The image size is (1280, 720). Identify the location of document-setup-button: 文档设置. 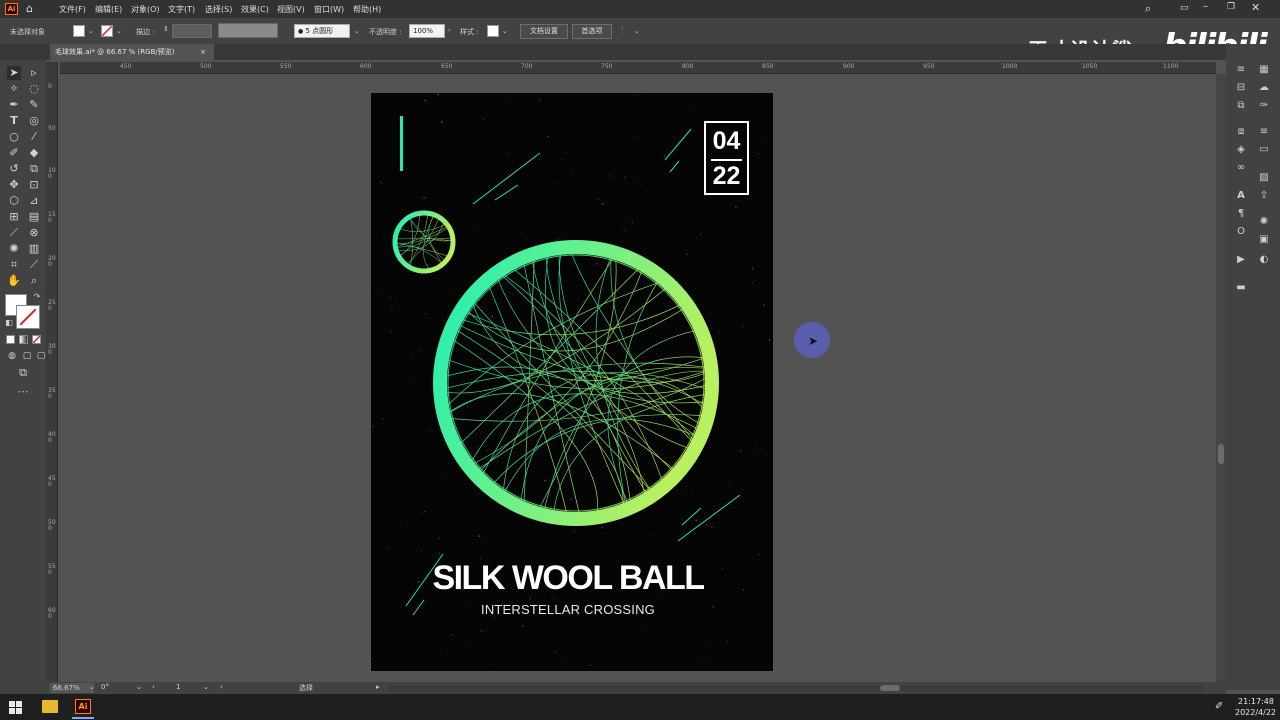
(544, 31).